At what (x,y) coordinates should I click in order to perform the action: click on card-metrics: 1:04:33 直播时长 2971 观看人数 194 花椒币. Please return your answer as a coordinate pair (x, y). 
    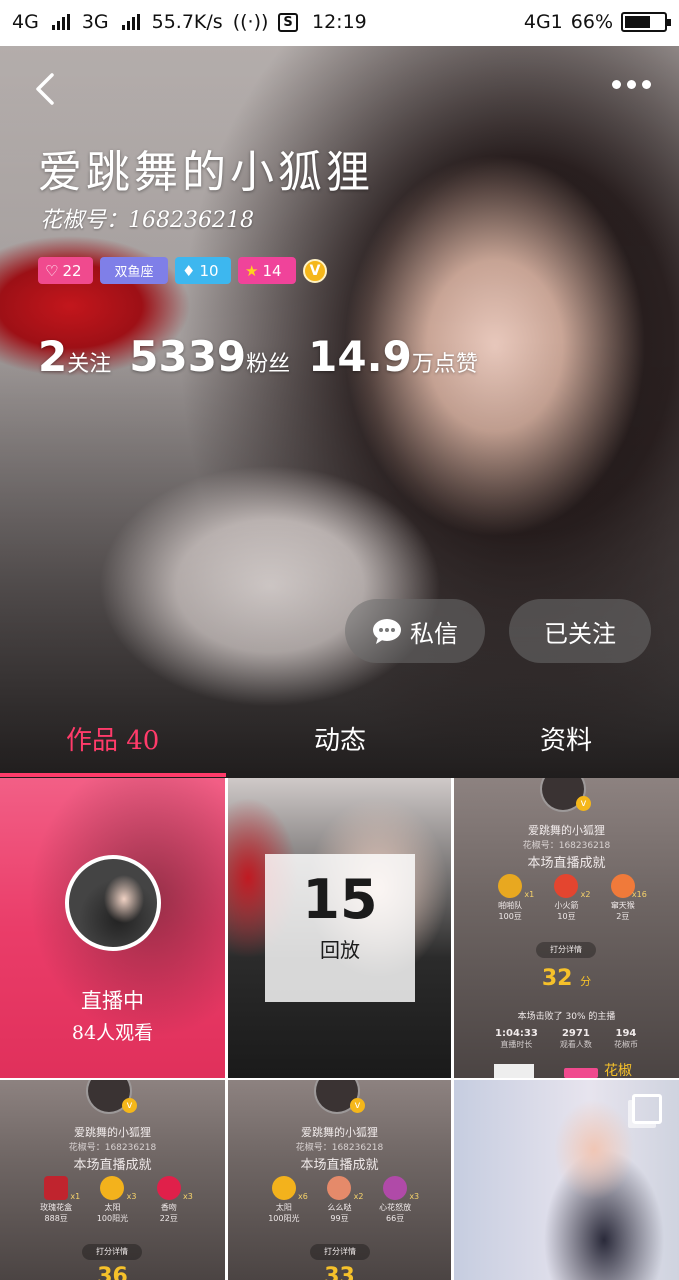
    Looking at the image, I should click on (566, 1038).